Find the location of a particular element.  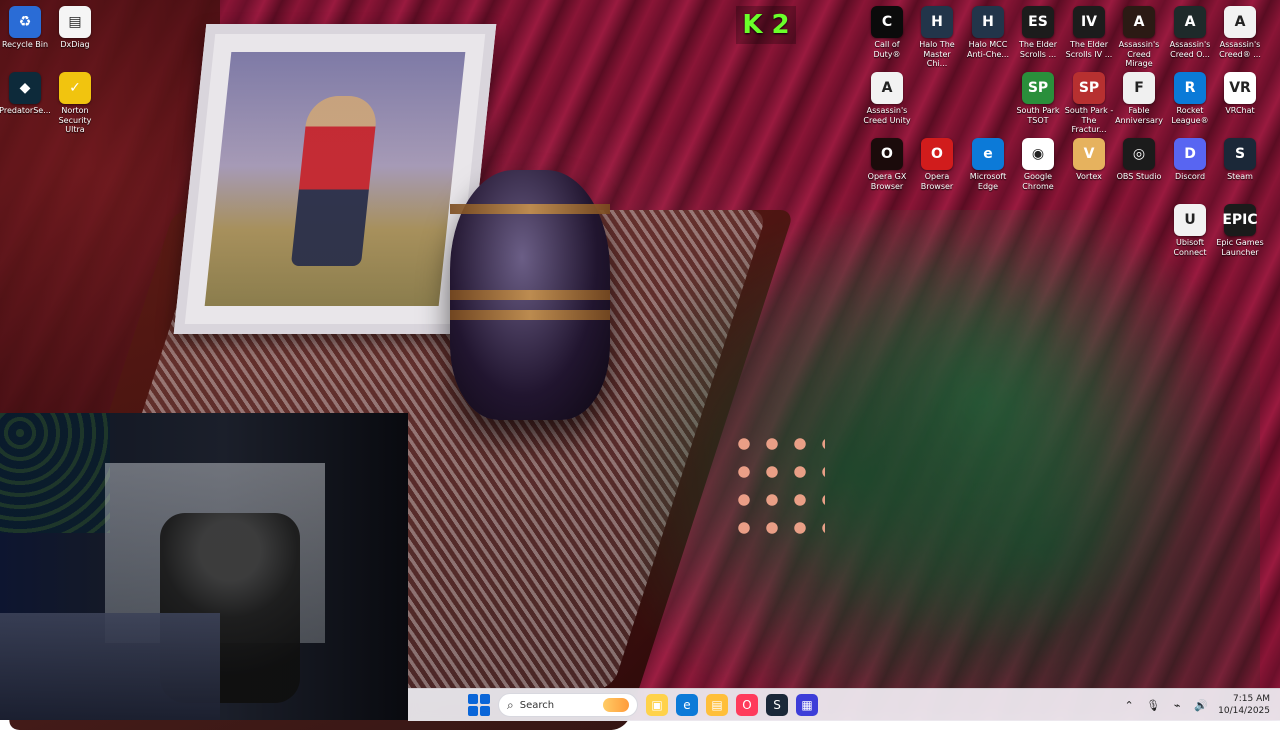

desktop-icon-label: Ubisoft Connect is located at coordinates (1190, 247).